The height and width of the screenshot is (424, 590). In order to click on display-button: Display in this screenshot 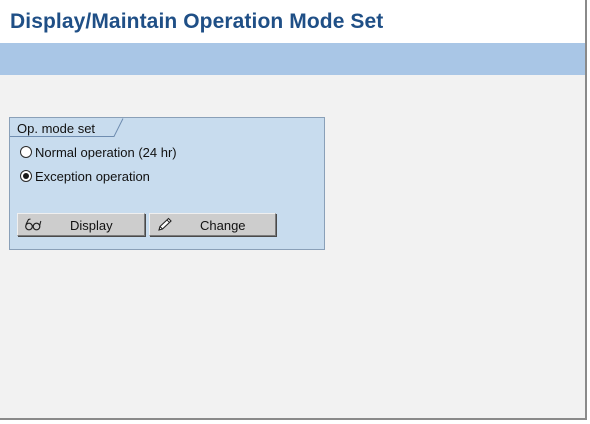, I will do `click(81, 224)`.